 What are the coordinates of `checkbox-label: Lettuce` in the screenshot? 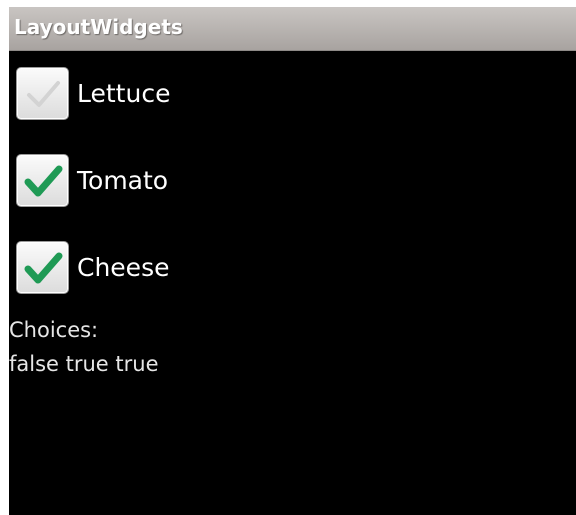 It's located at (124, 93).